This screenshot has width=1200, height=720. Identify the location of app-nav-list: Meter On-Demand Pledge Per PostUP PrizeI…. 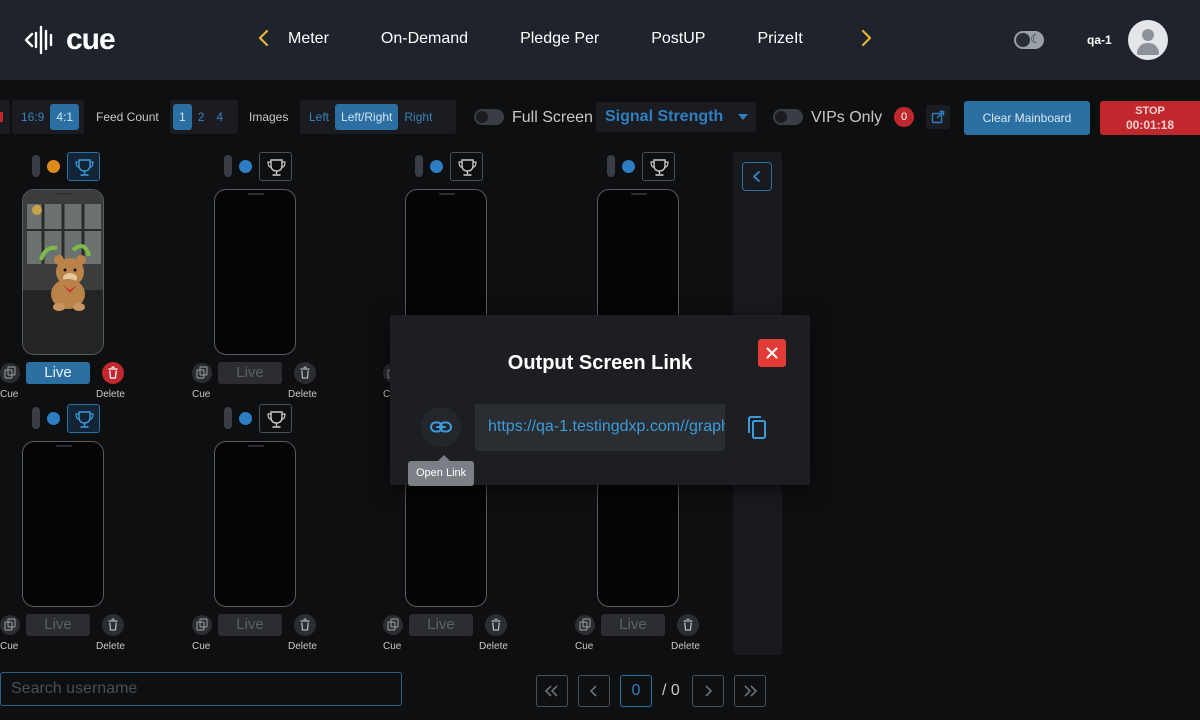
(571, 39).